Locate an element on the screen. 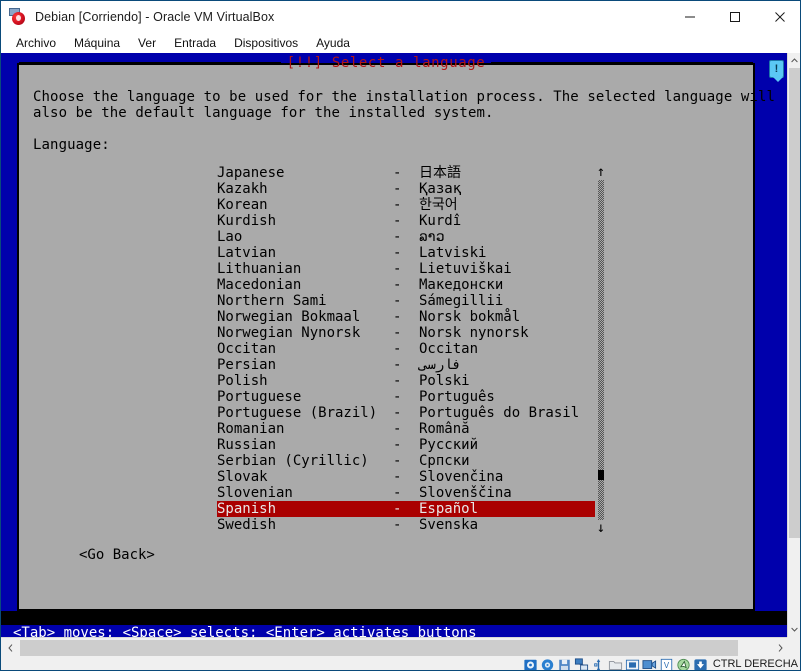 The width and height of the screenshot is (801, 671). language-name-native: 한국어 is located at coordinates (438, 205).